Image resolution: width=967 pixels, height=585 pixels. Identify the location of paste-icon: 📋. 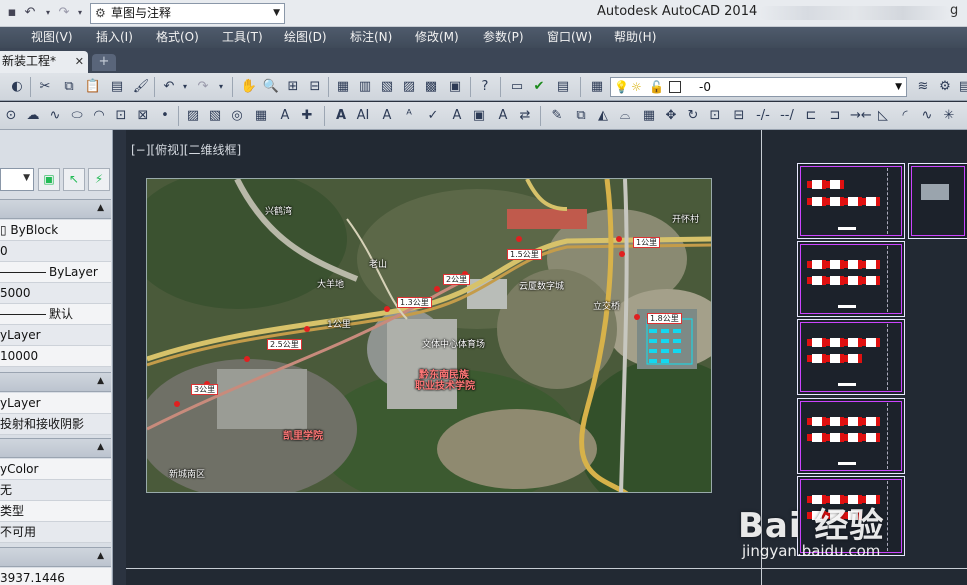
(93, 87).